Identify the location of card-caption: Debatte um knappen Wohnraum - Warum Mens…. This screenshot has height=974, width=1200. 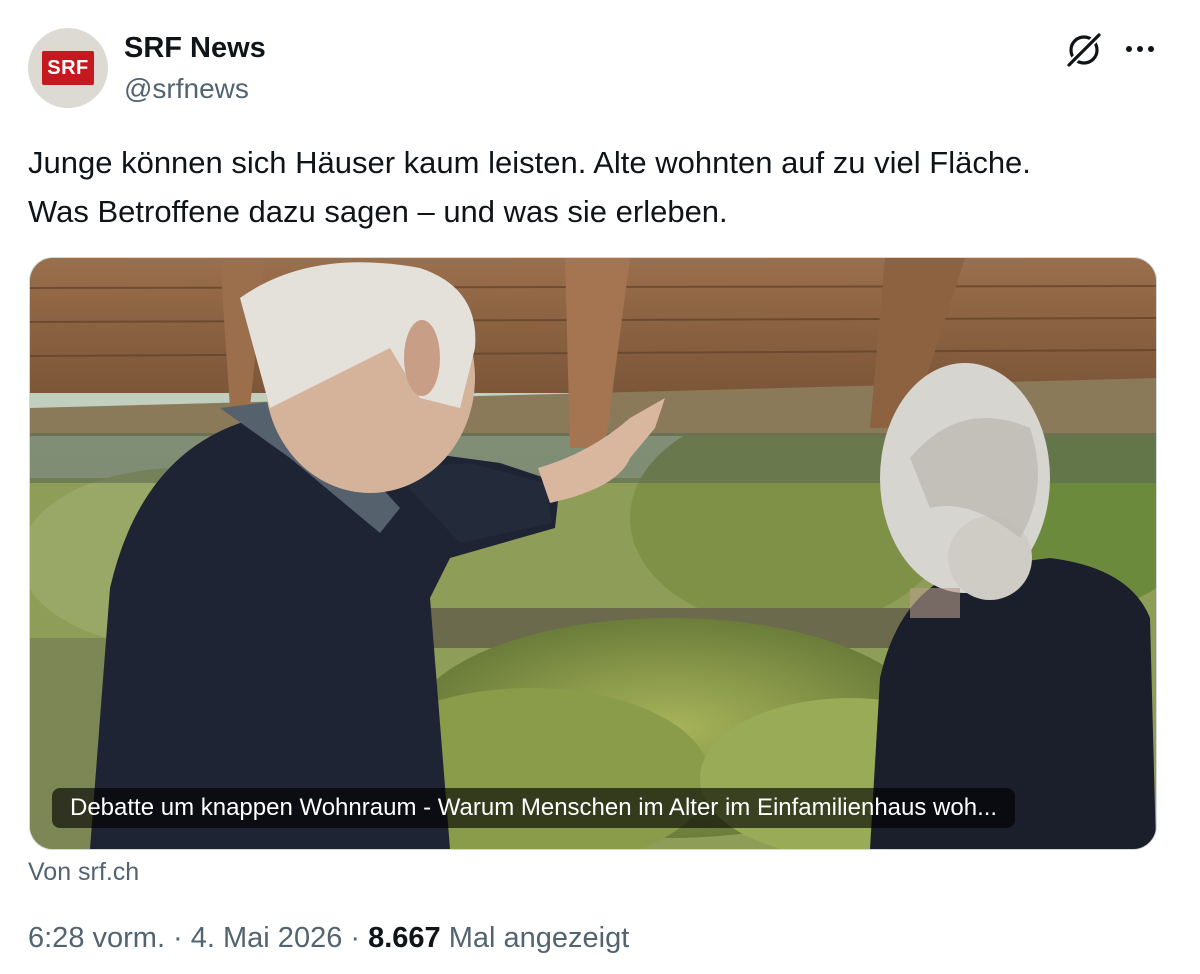
(534, 808).